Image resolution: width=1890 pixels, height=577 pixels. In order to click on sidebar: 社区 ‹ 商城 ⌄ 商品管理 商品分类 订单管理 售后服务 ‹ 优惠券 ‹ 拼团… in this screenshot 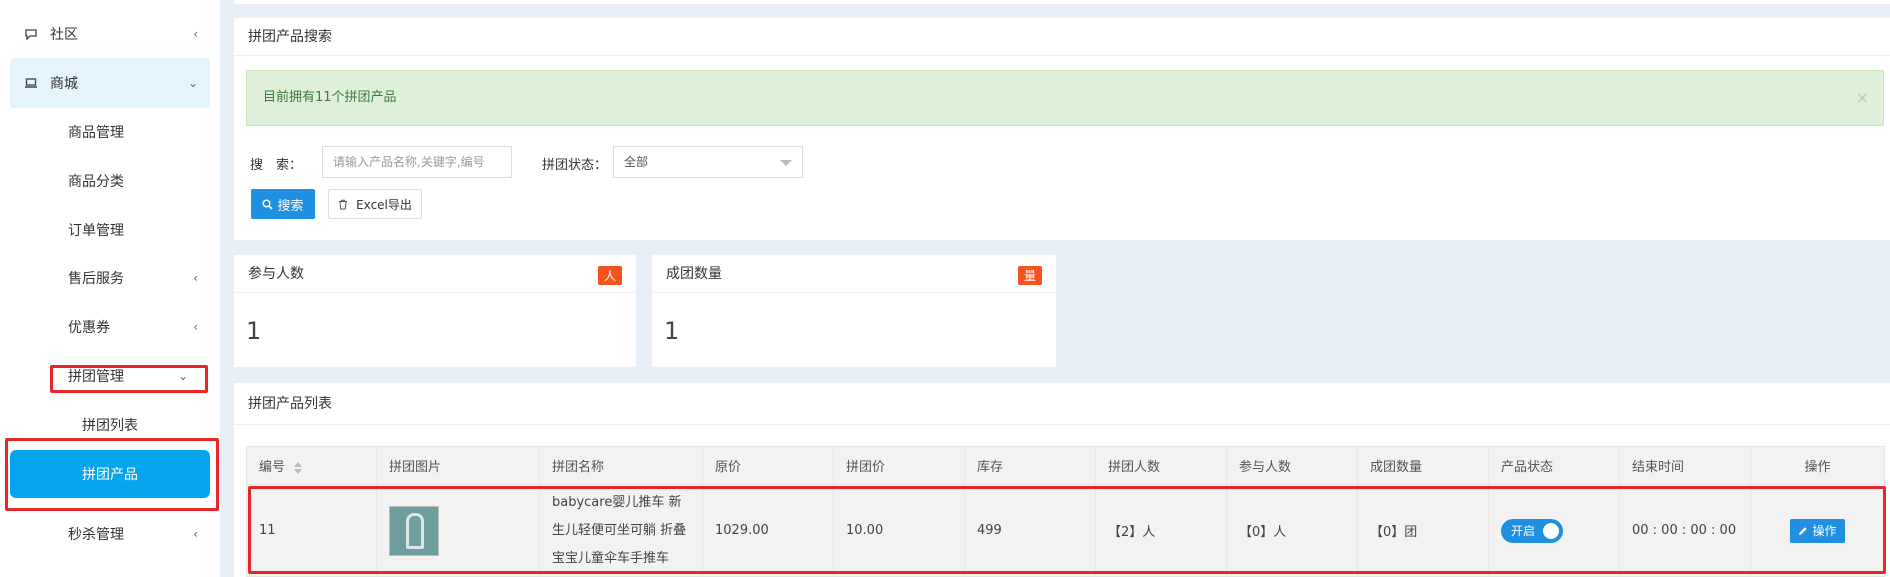, I will do `click(110, 288)`.